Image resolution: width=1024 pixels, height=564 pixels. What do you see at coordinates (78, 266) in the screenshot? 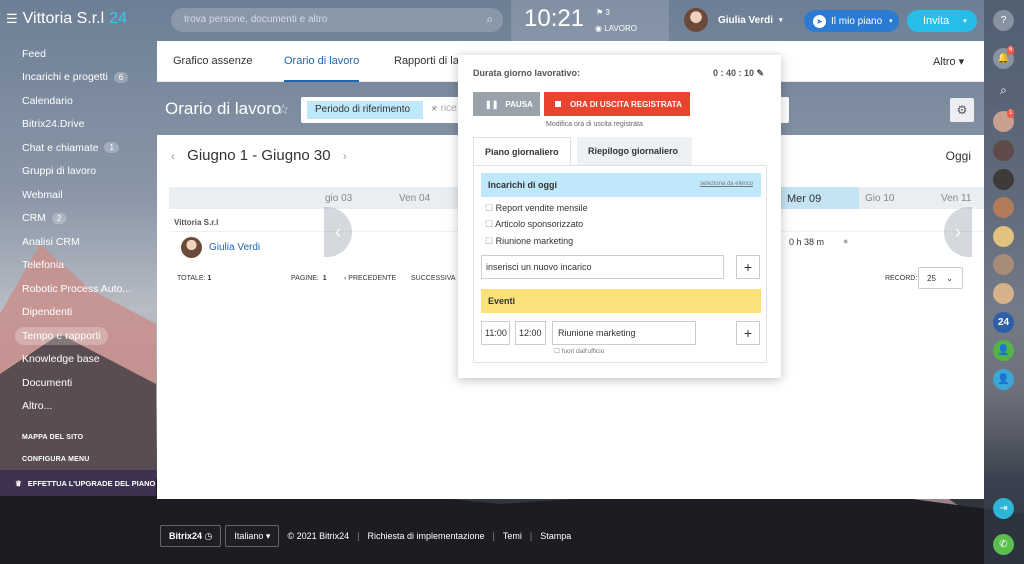
I see `sidebar-item-telephony: Telefonia` at bounding box center [78, 266].